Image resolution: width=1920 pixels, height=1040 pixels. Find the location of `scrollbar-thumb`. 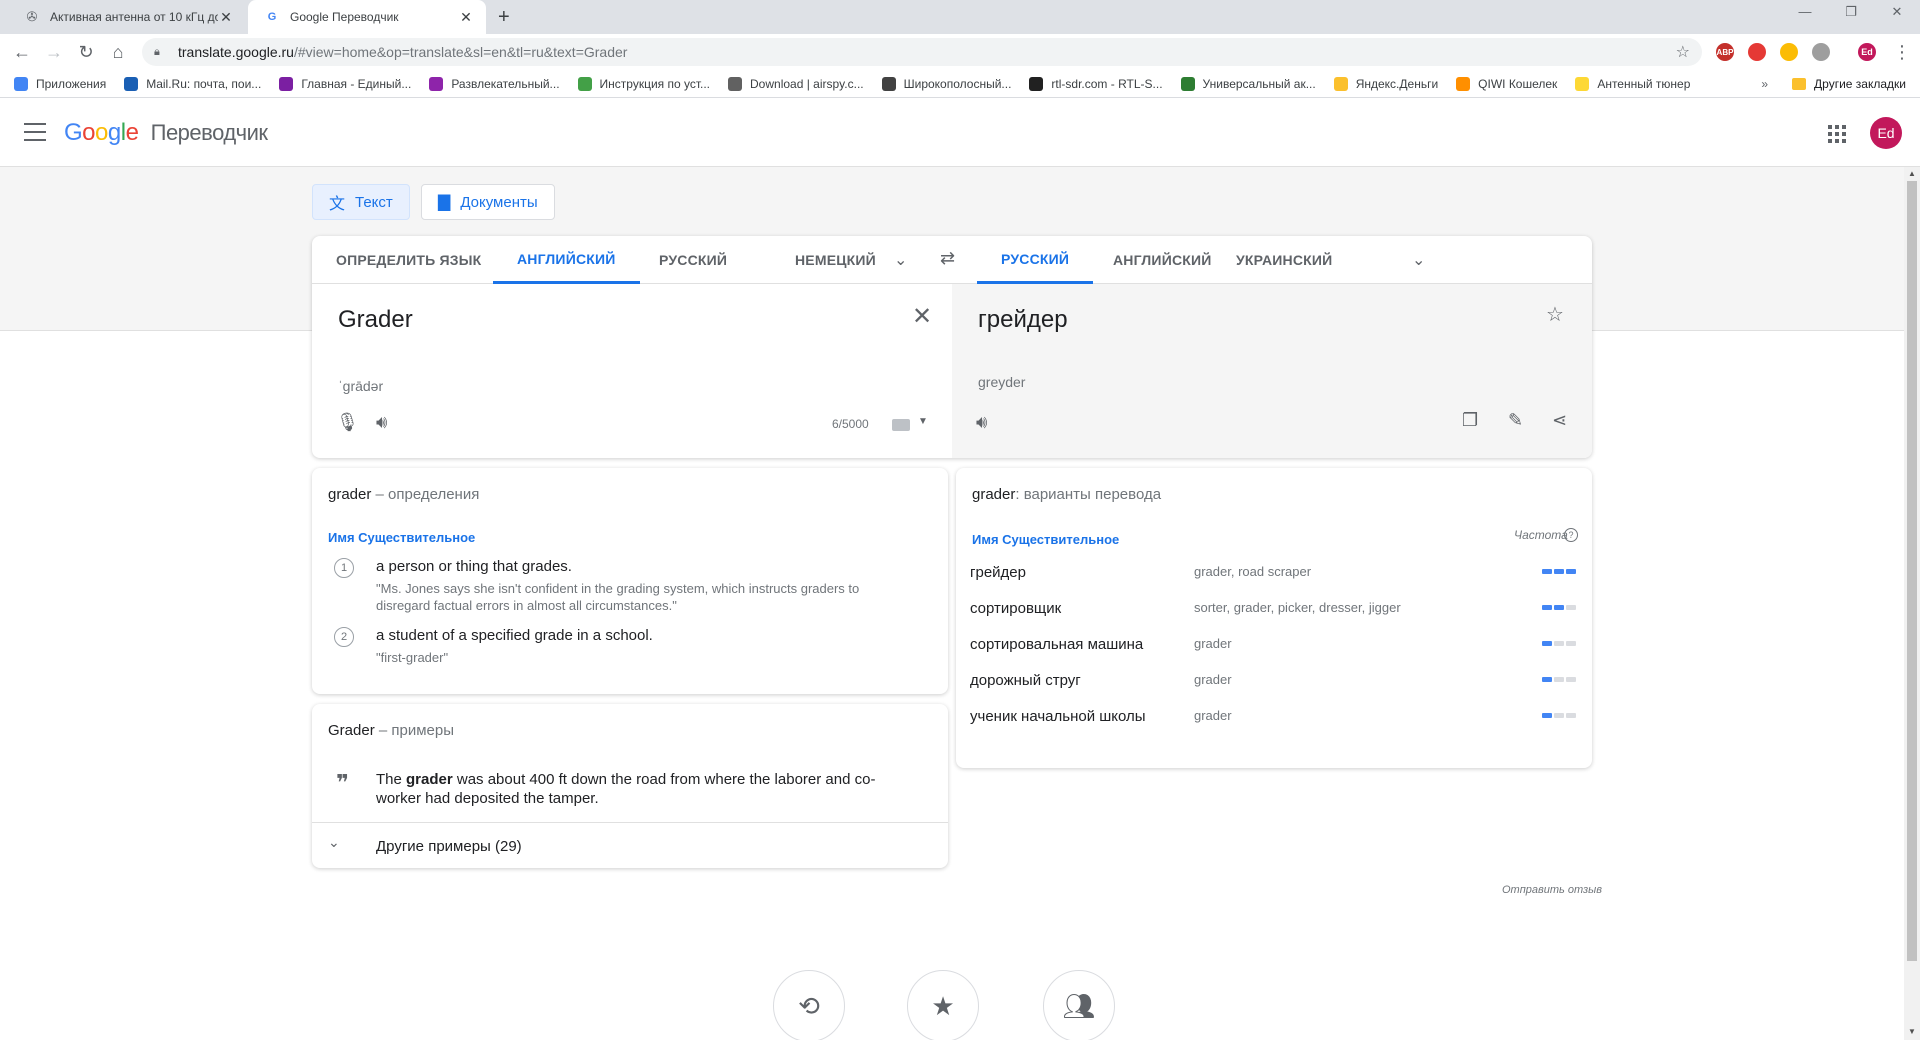

scrollbar-thumb is located at coordinates (1912, 571).